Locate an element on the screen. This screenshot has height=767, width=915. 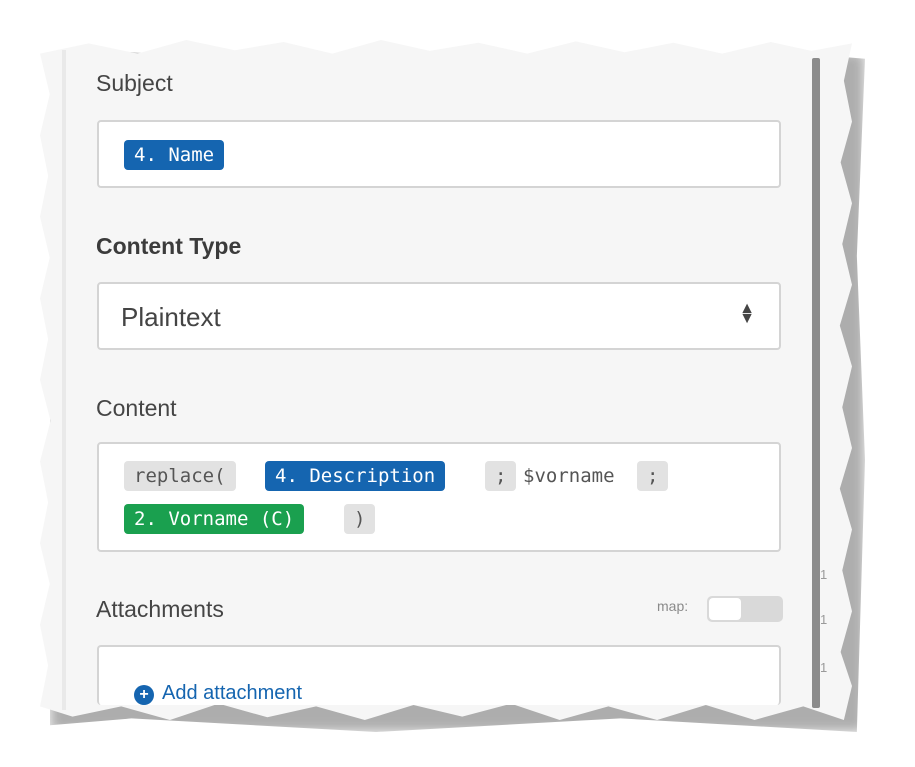
replace-function-chip: replace( is located at coordinates (180, 476).